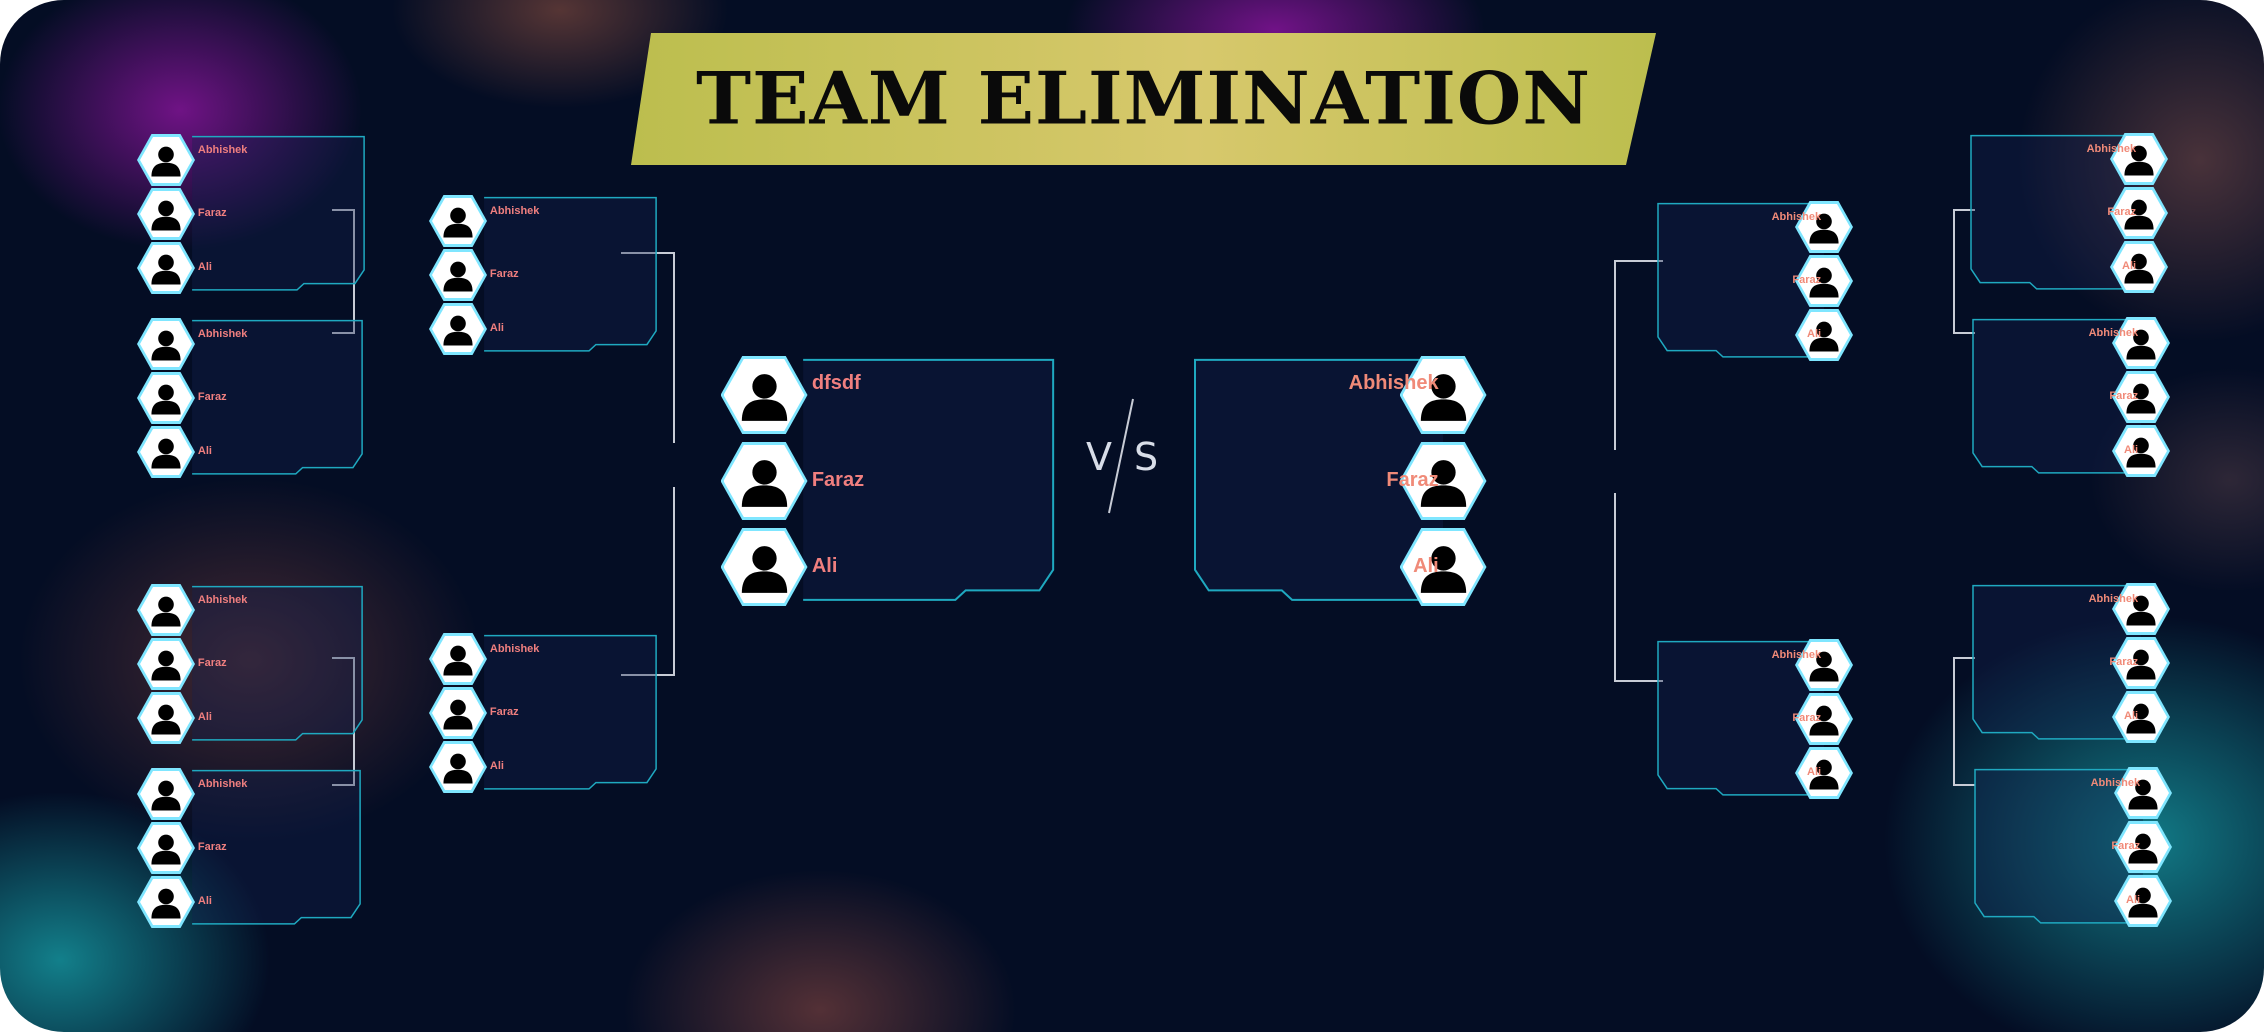  I want to click on team-card-final-right: Abhishek Faraz Ali, so click(1340, 481).